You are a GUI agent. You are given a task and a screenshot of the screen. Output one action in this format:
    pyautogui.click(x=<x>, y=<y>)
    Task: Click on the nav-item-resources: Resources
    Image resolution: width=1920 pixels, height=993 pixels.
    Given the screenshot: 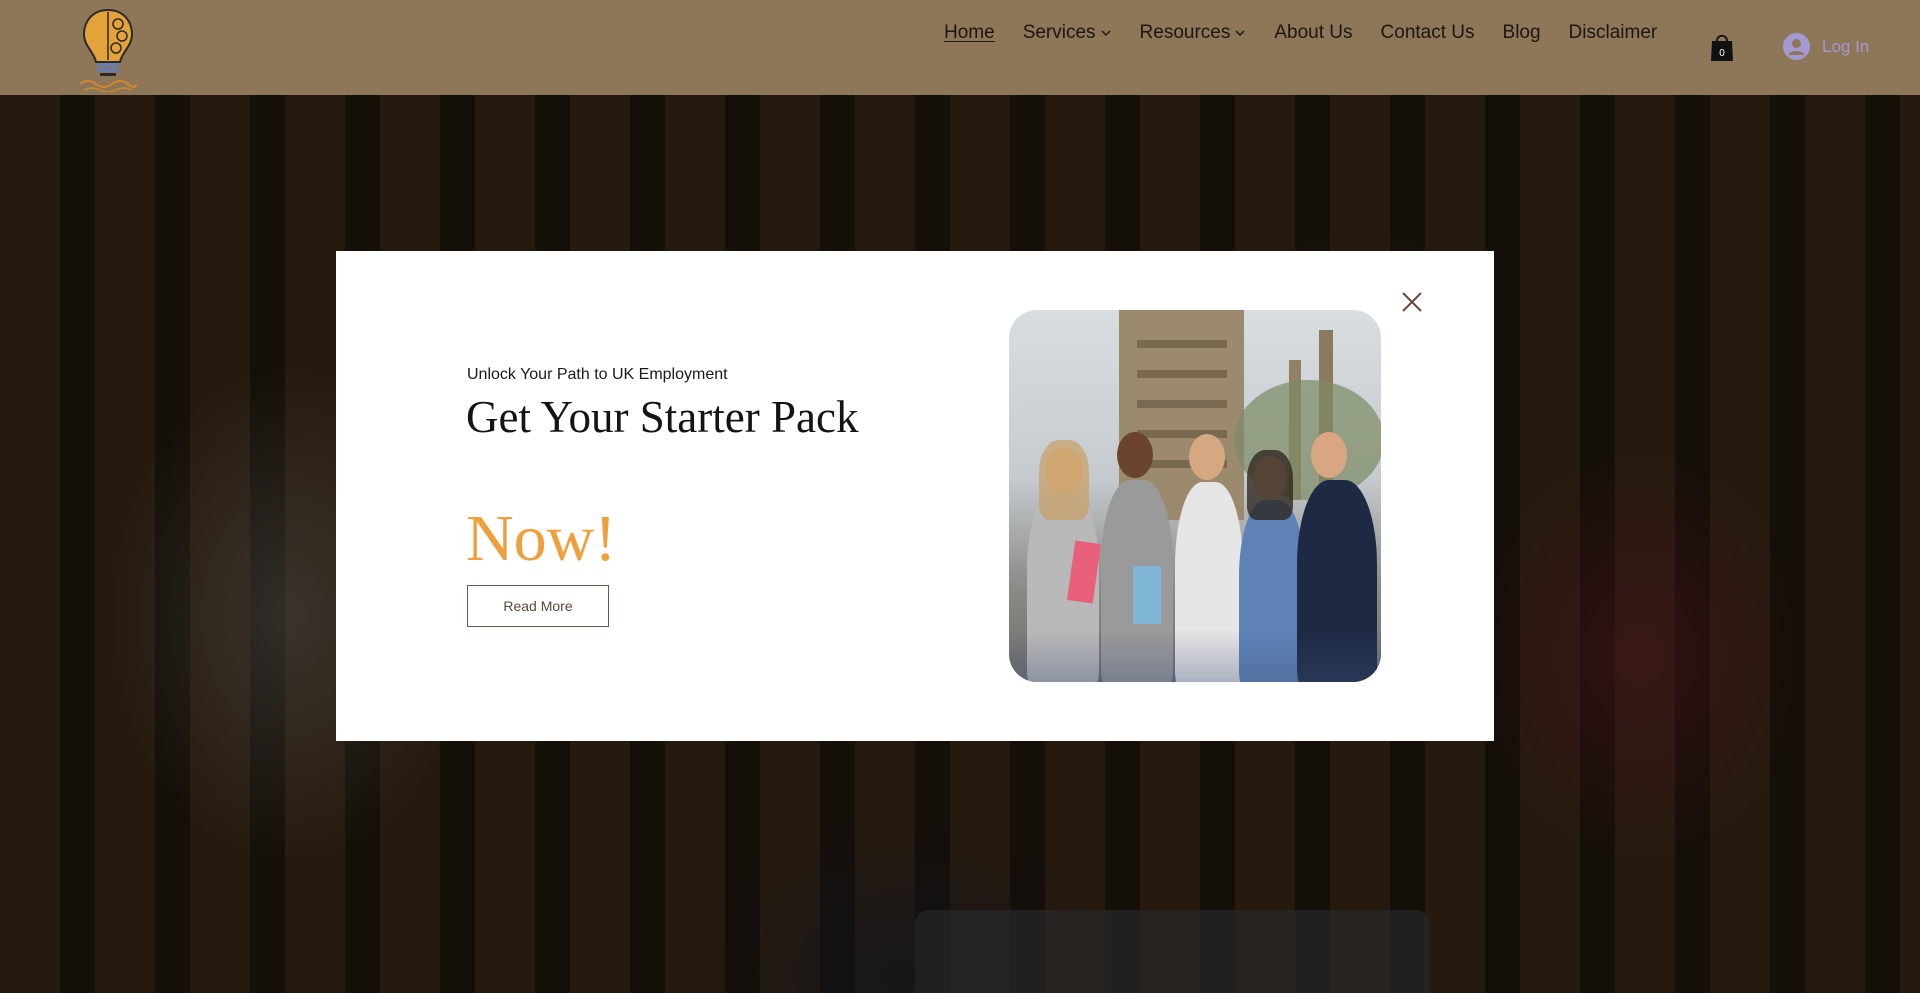 What is the action you would take?
    pyautogui.click(x=1193, y=33)
    